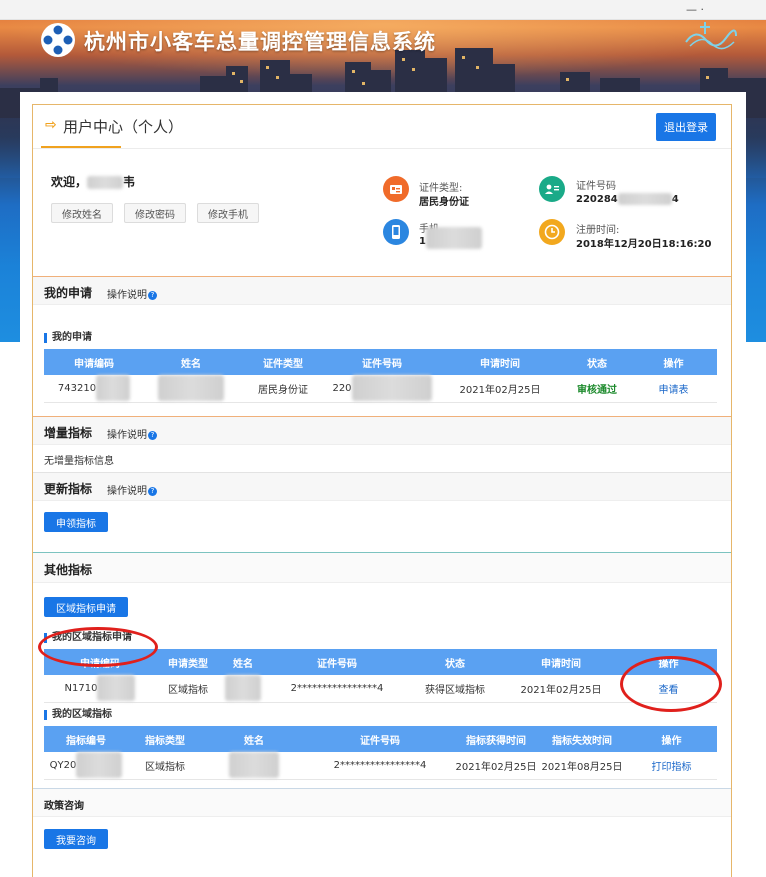 The image size is (766, 877). What do you see at coordinates (382, 487) in the screenshot?
I see `renewal-bar: 更新指标 操作说明?` at bounding box center [382, 487].